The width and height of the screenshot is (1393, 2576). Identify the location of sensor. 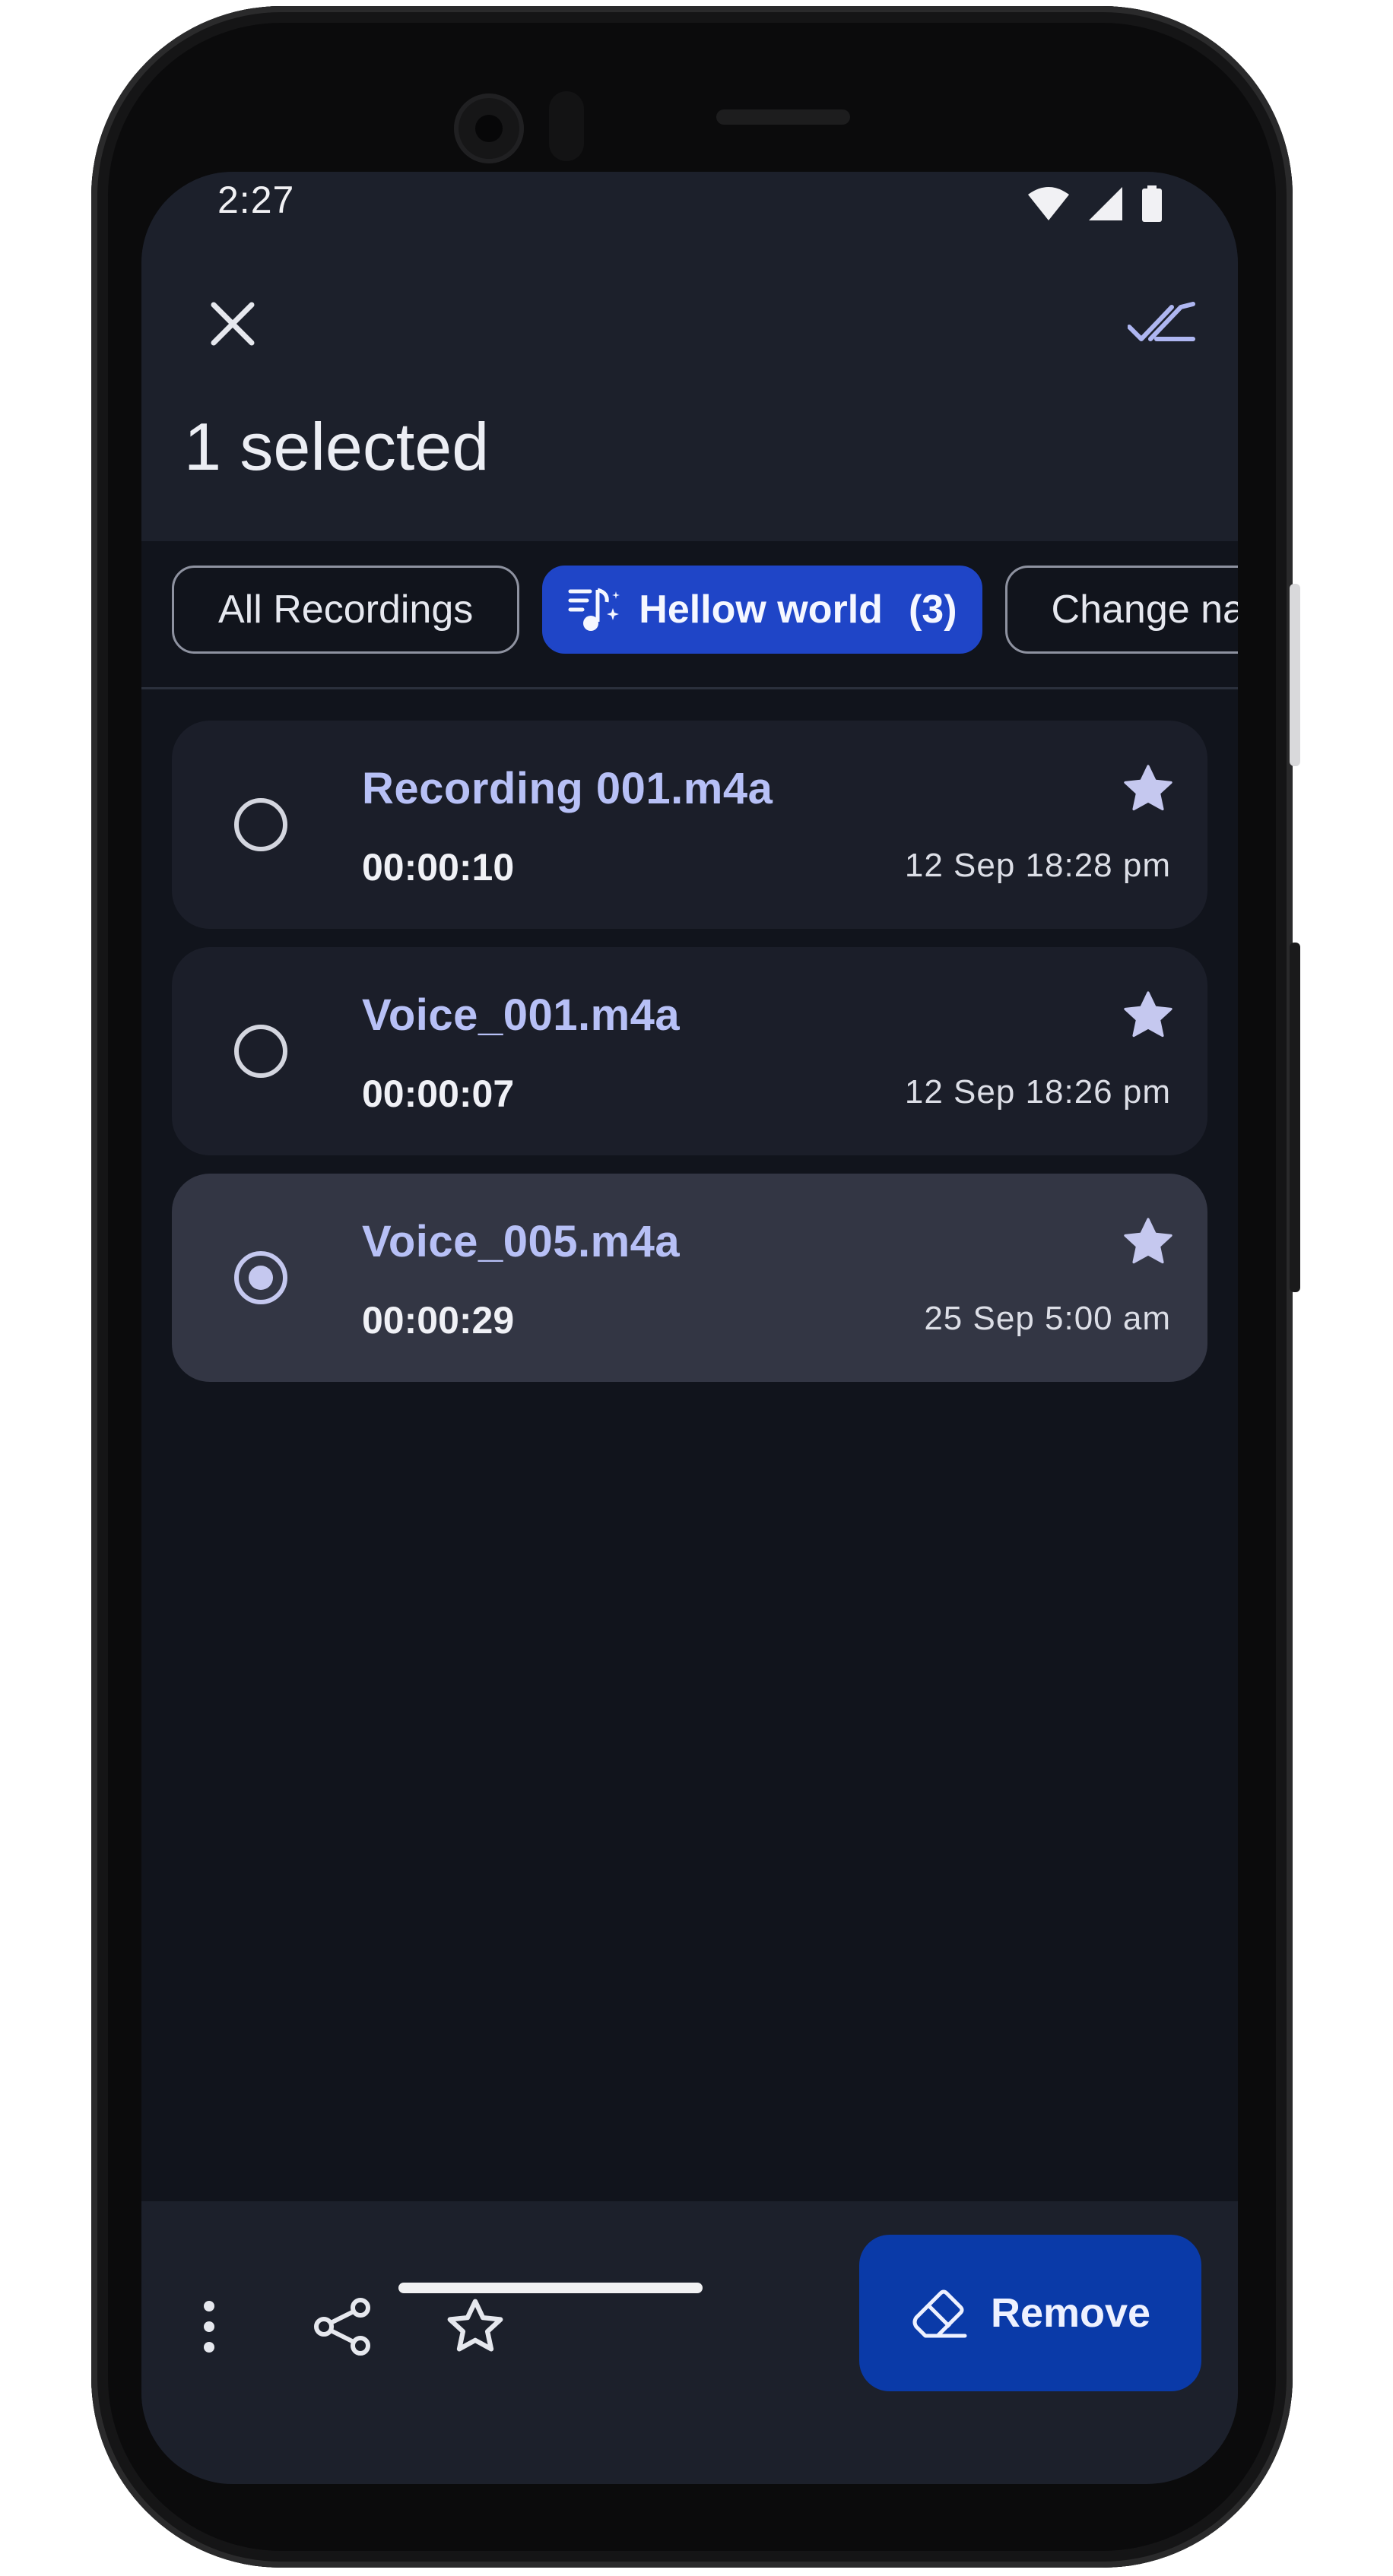
(566, 126).